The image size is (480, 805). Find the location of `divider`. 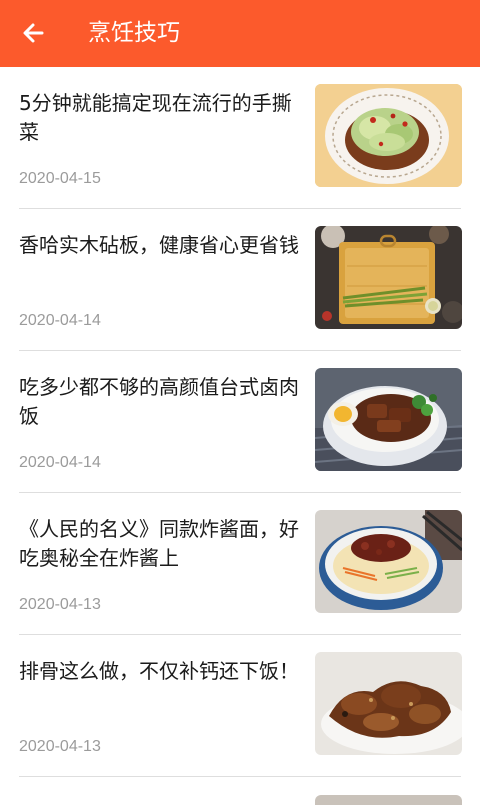

divider is located at coordinates (240, 776).